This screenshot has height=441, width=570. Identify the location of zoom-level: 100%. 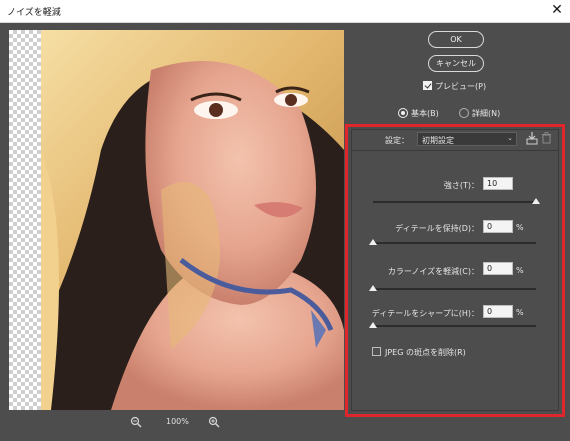
(177, 421).